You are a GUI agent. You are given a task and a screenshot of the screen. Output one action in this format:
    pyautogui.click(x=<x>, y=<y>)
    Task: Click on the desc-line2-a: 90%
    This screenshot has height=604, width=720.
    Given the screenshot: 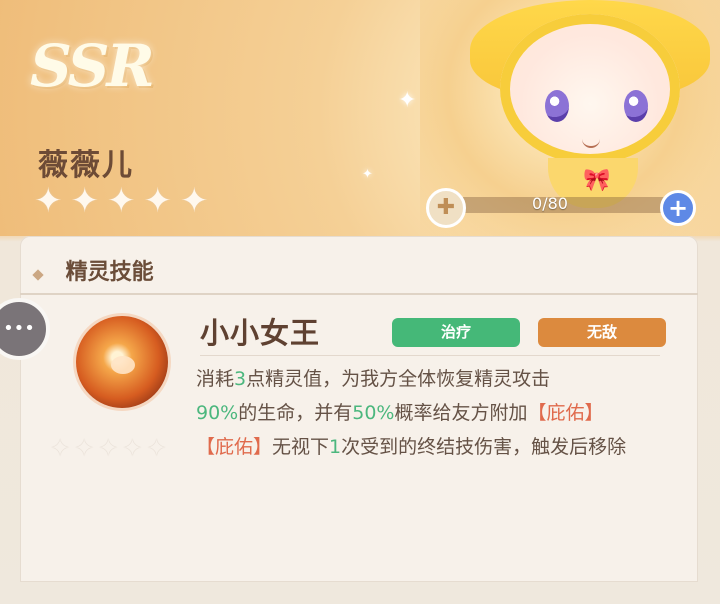 What is the action you would take?
    pyautogui.click(x=217, y=413)
    